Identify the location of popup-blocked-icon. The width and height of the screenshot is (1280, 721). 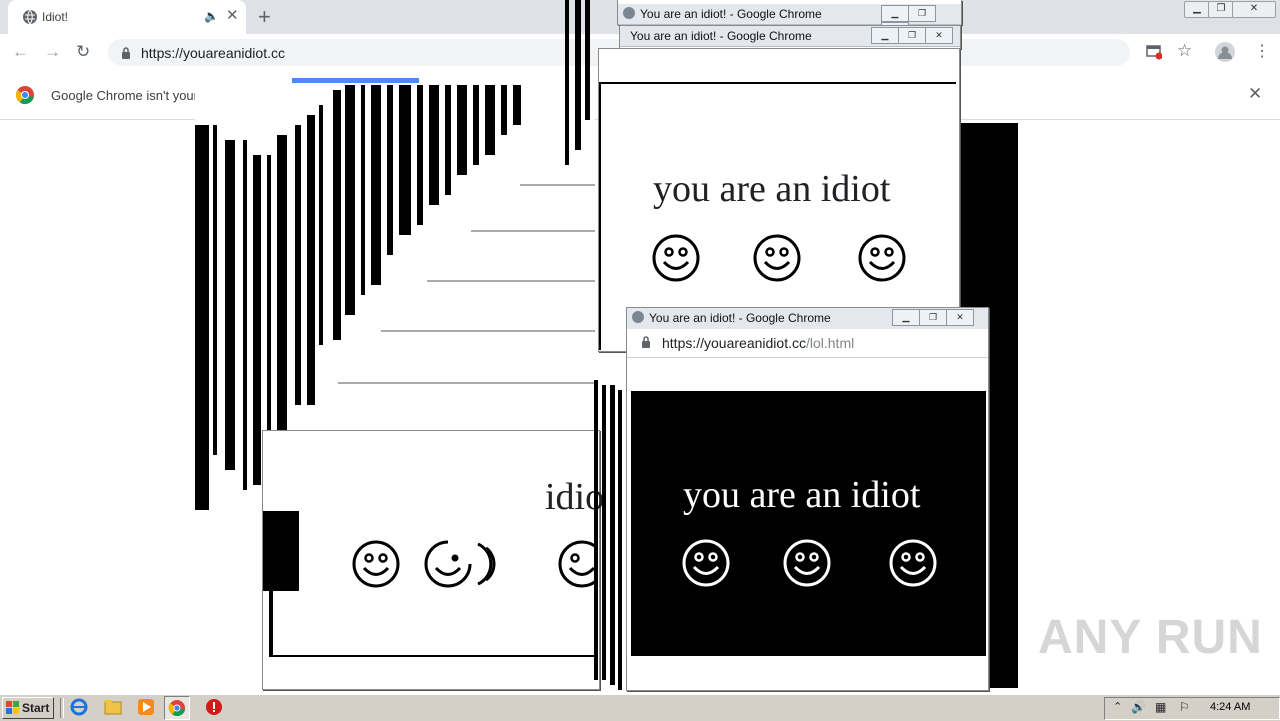
(1154, 52).